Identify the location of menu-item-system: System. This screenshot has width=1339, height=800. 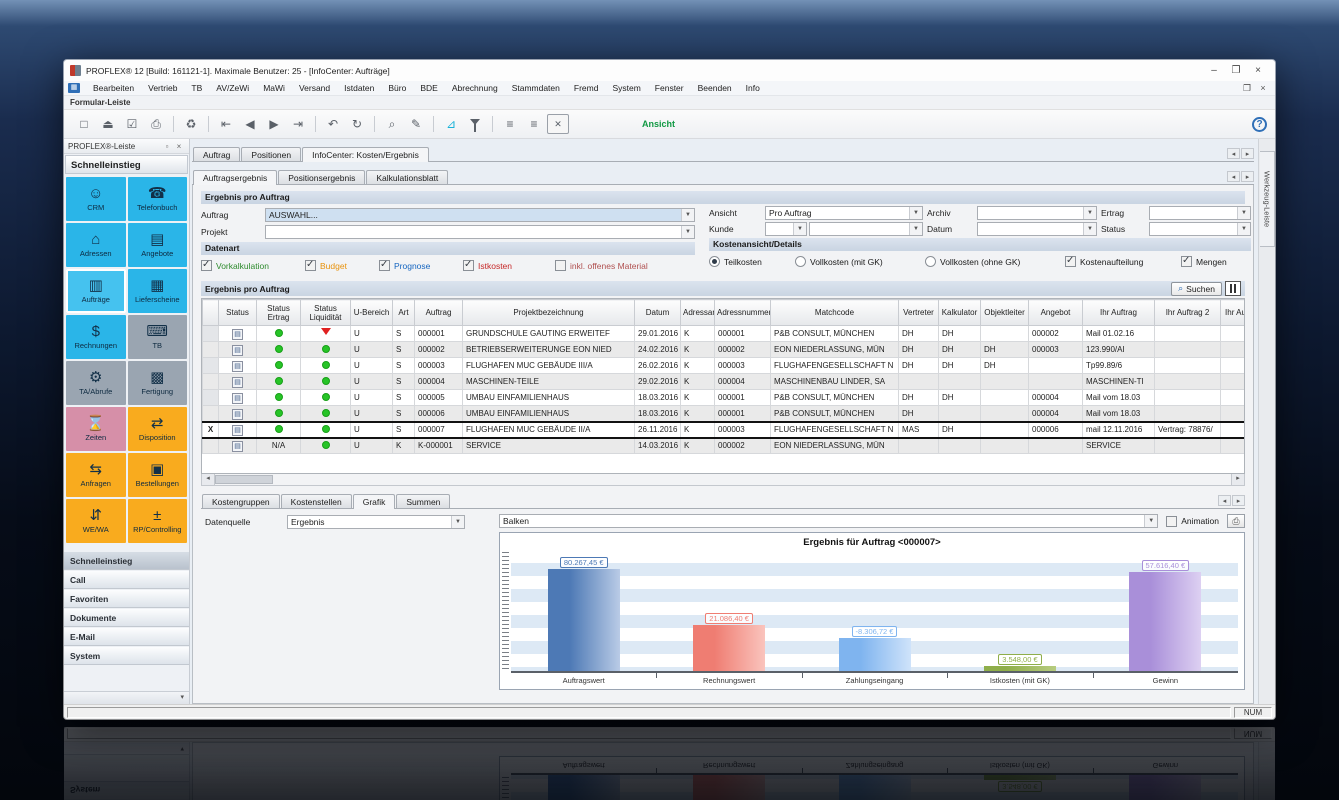
(626, 88).